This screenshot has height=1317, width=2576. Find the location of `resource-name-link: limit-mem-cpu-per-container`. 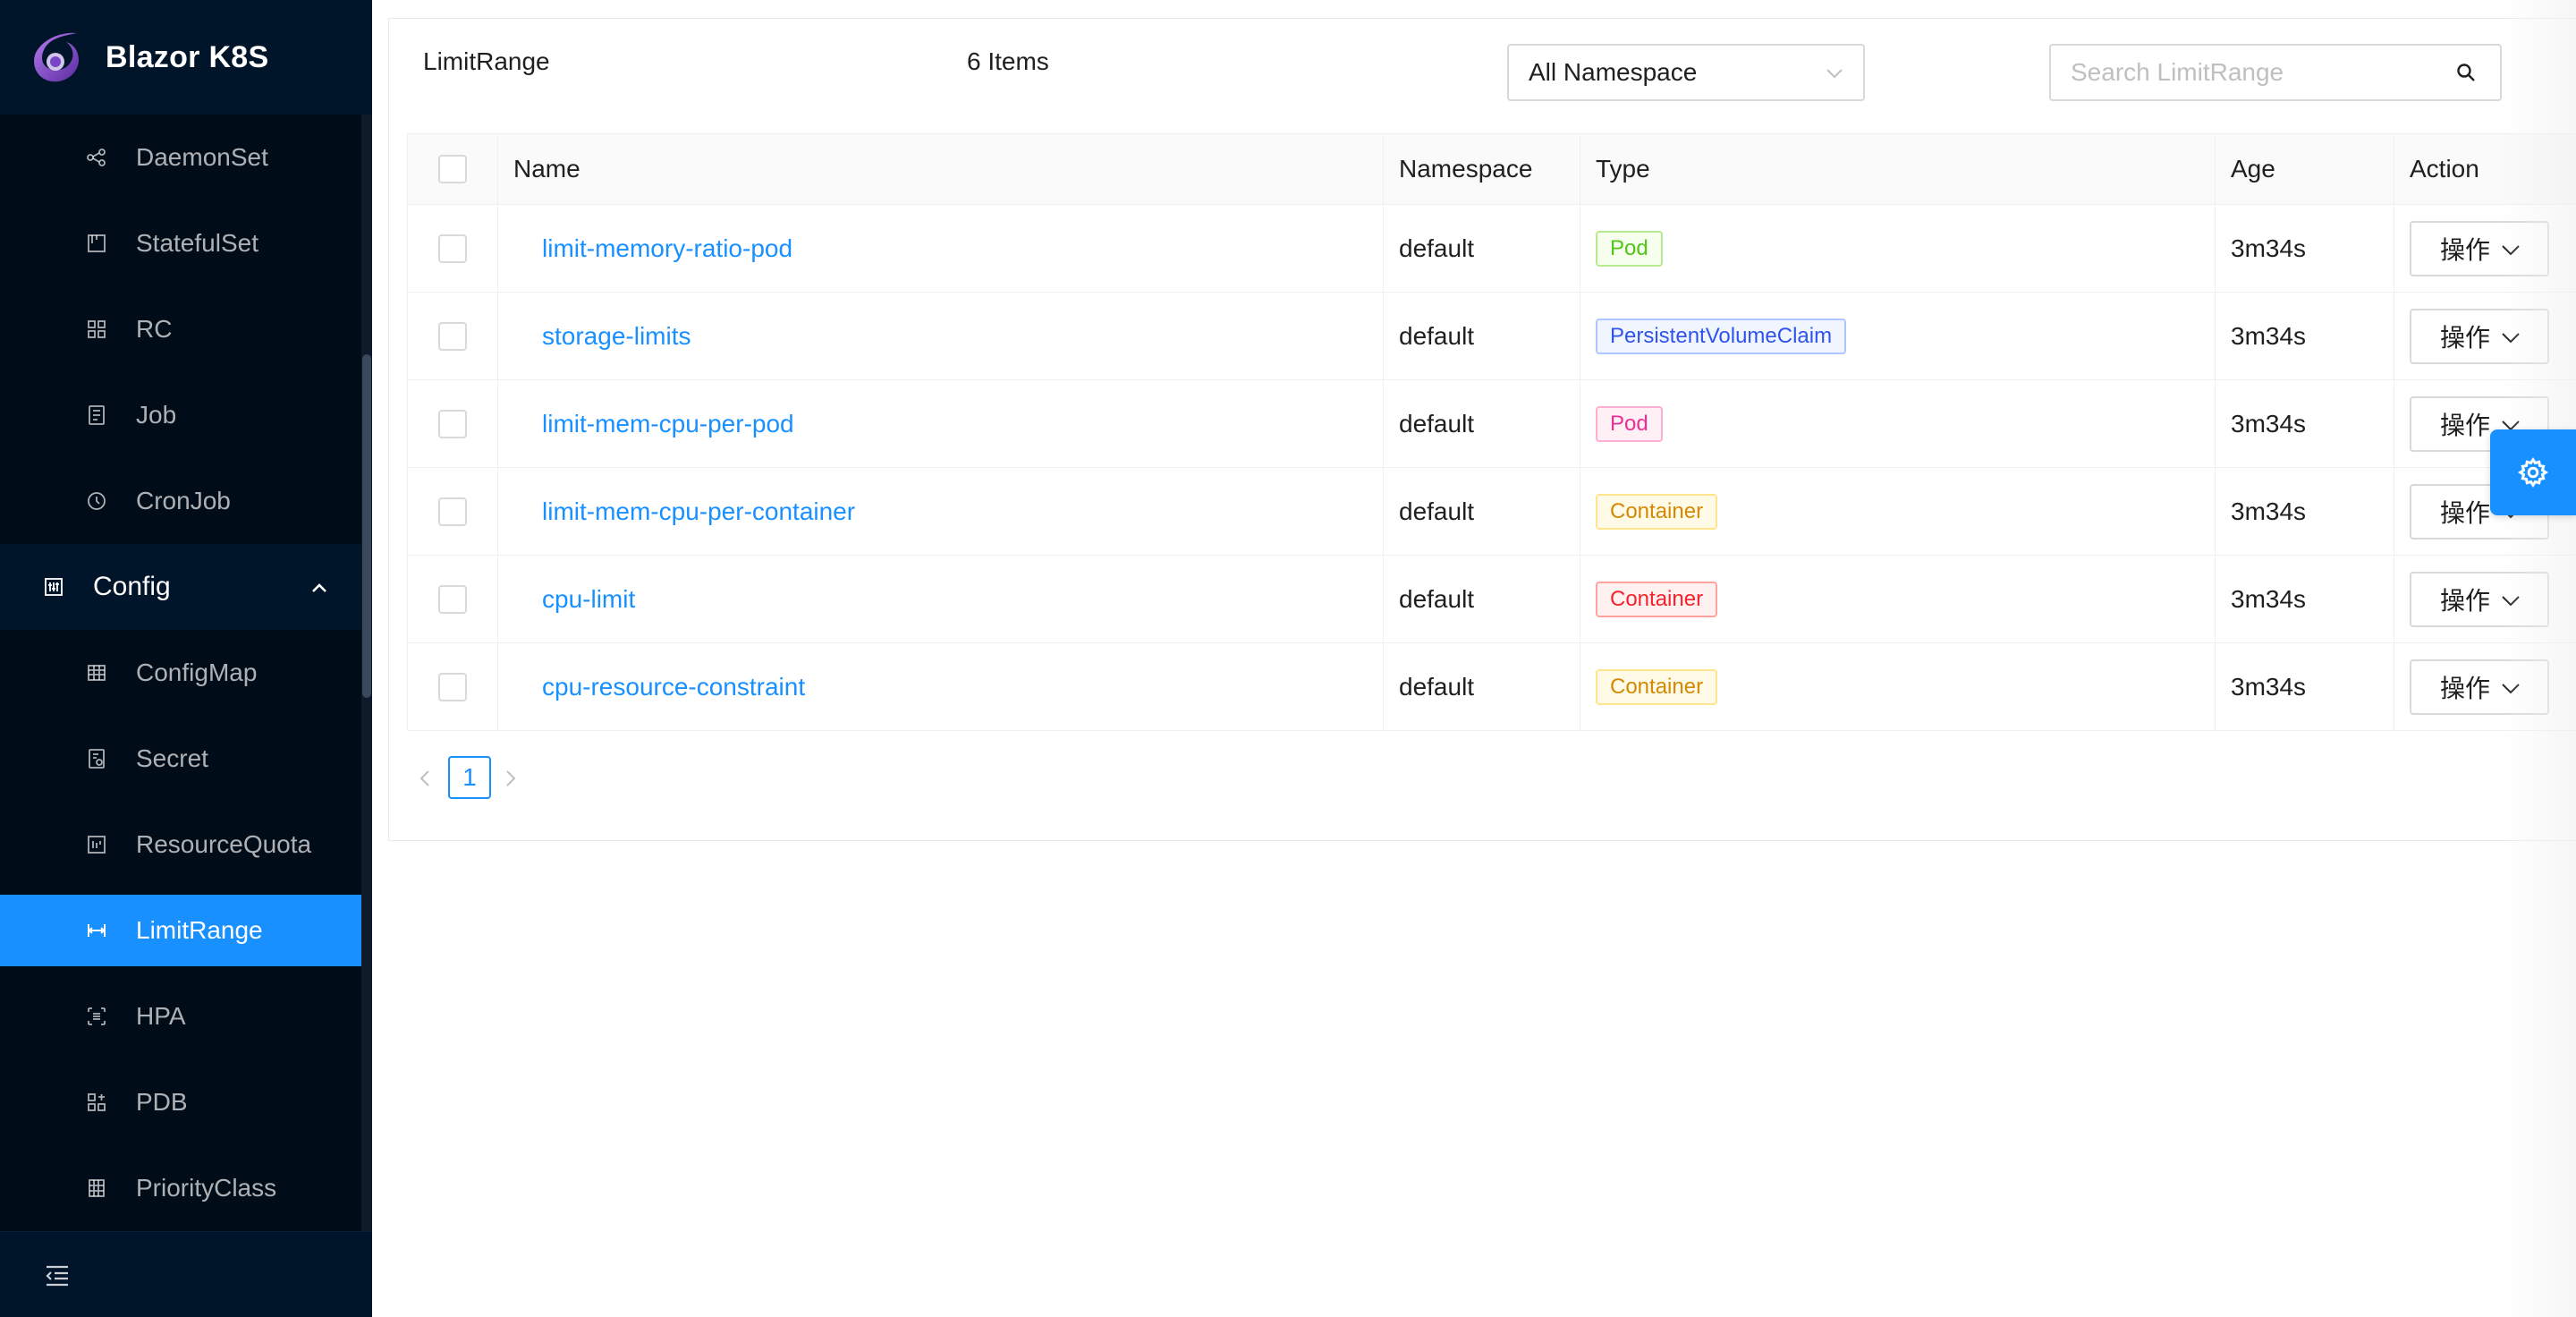

resource-name-link: limit-mem-cpu-per-container is located at coordinates (698, 511).